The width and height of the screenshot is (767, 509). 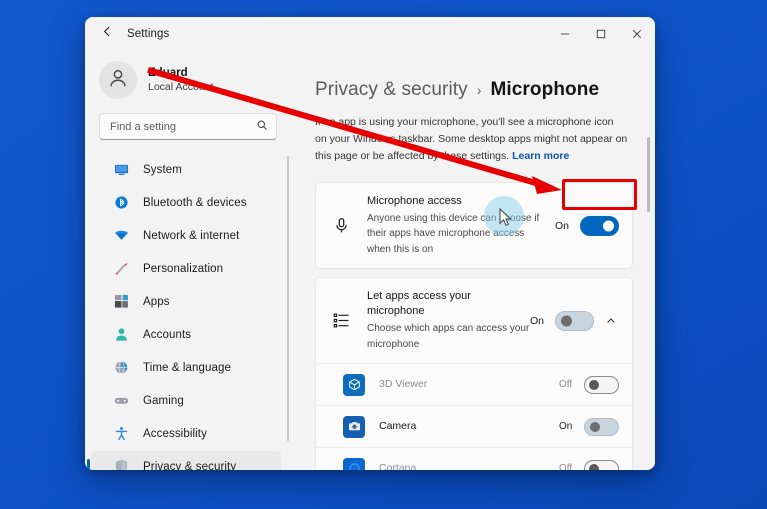 I want to click on sidebar-item-label: Personalization, so click(x=183, y=268).